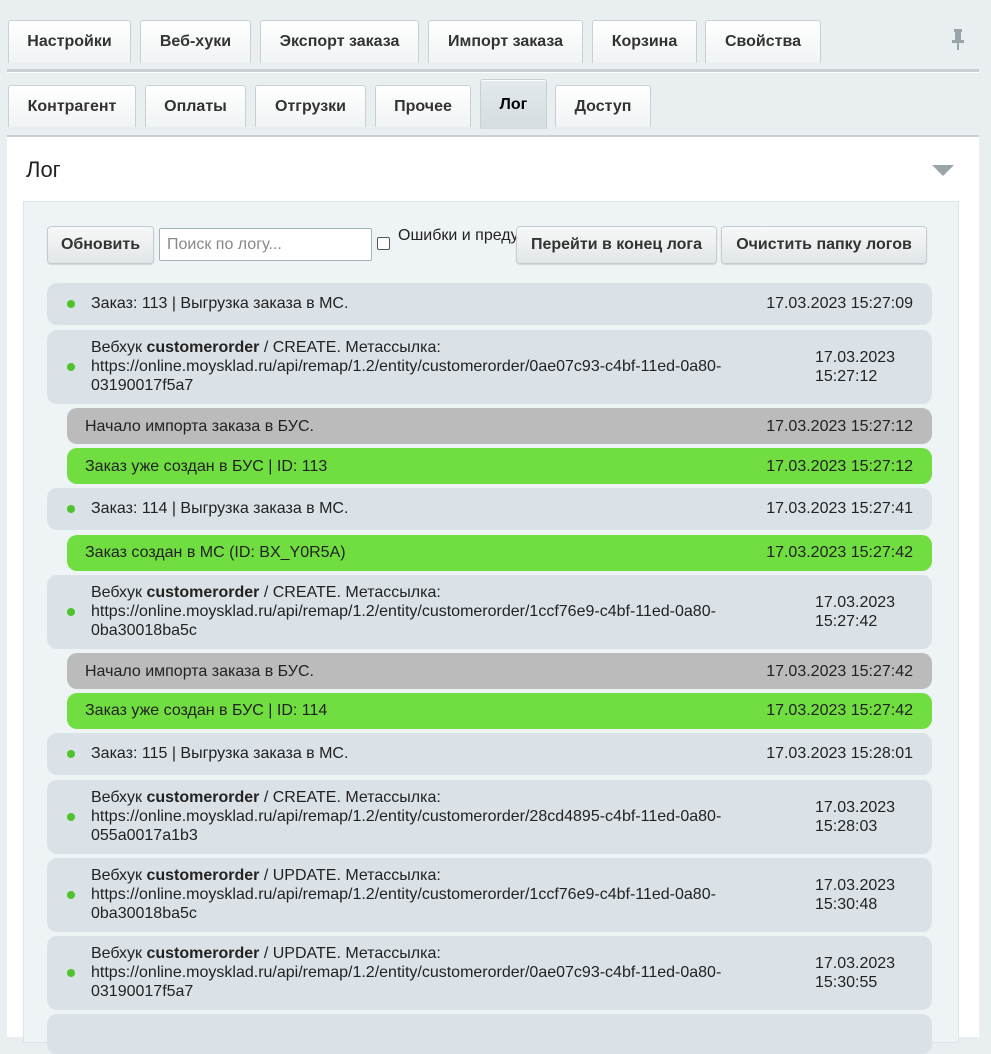  Describe the element at coordinates (220, 303) in the screenshot. I see `log-message: Заказ: 113 | Выгрузка заказа в МС.` at that location.